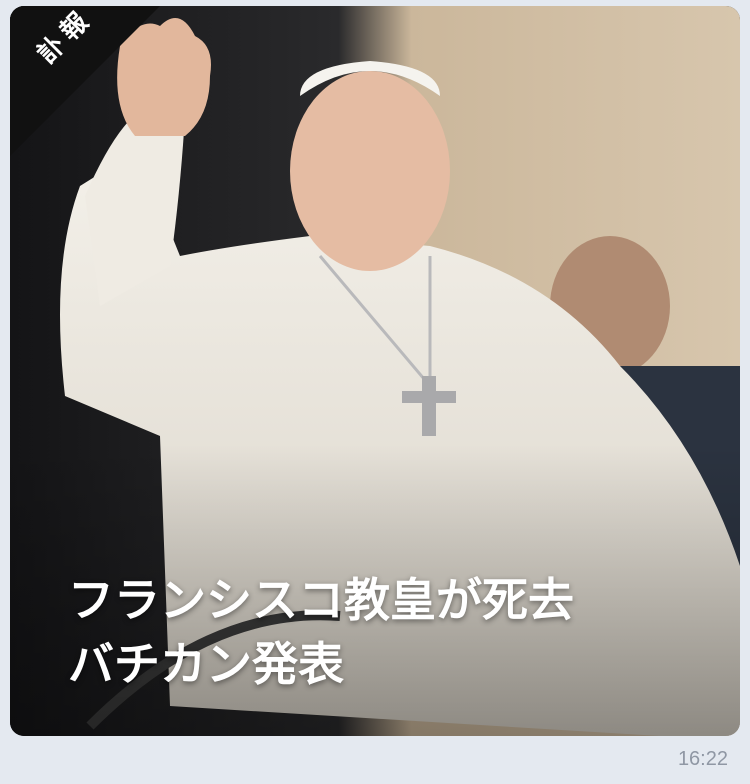 This screenshot has height=784, width=750. Describe the element at coordinates (321, 600) in the screenshot. I see `headline-line-1: フランシスコ教皇が死去` at that location.